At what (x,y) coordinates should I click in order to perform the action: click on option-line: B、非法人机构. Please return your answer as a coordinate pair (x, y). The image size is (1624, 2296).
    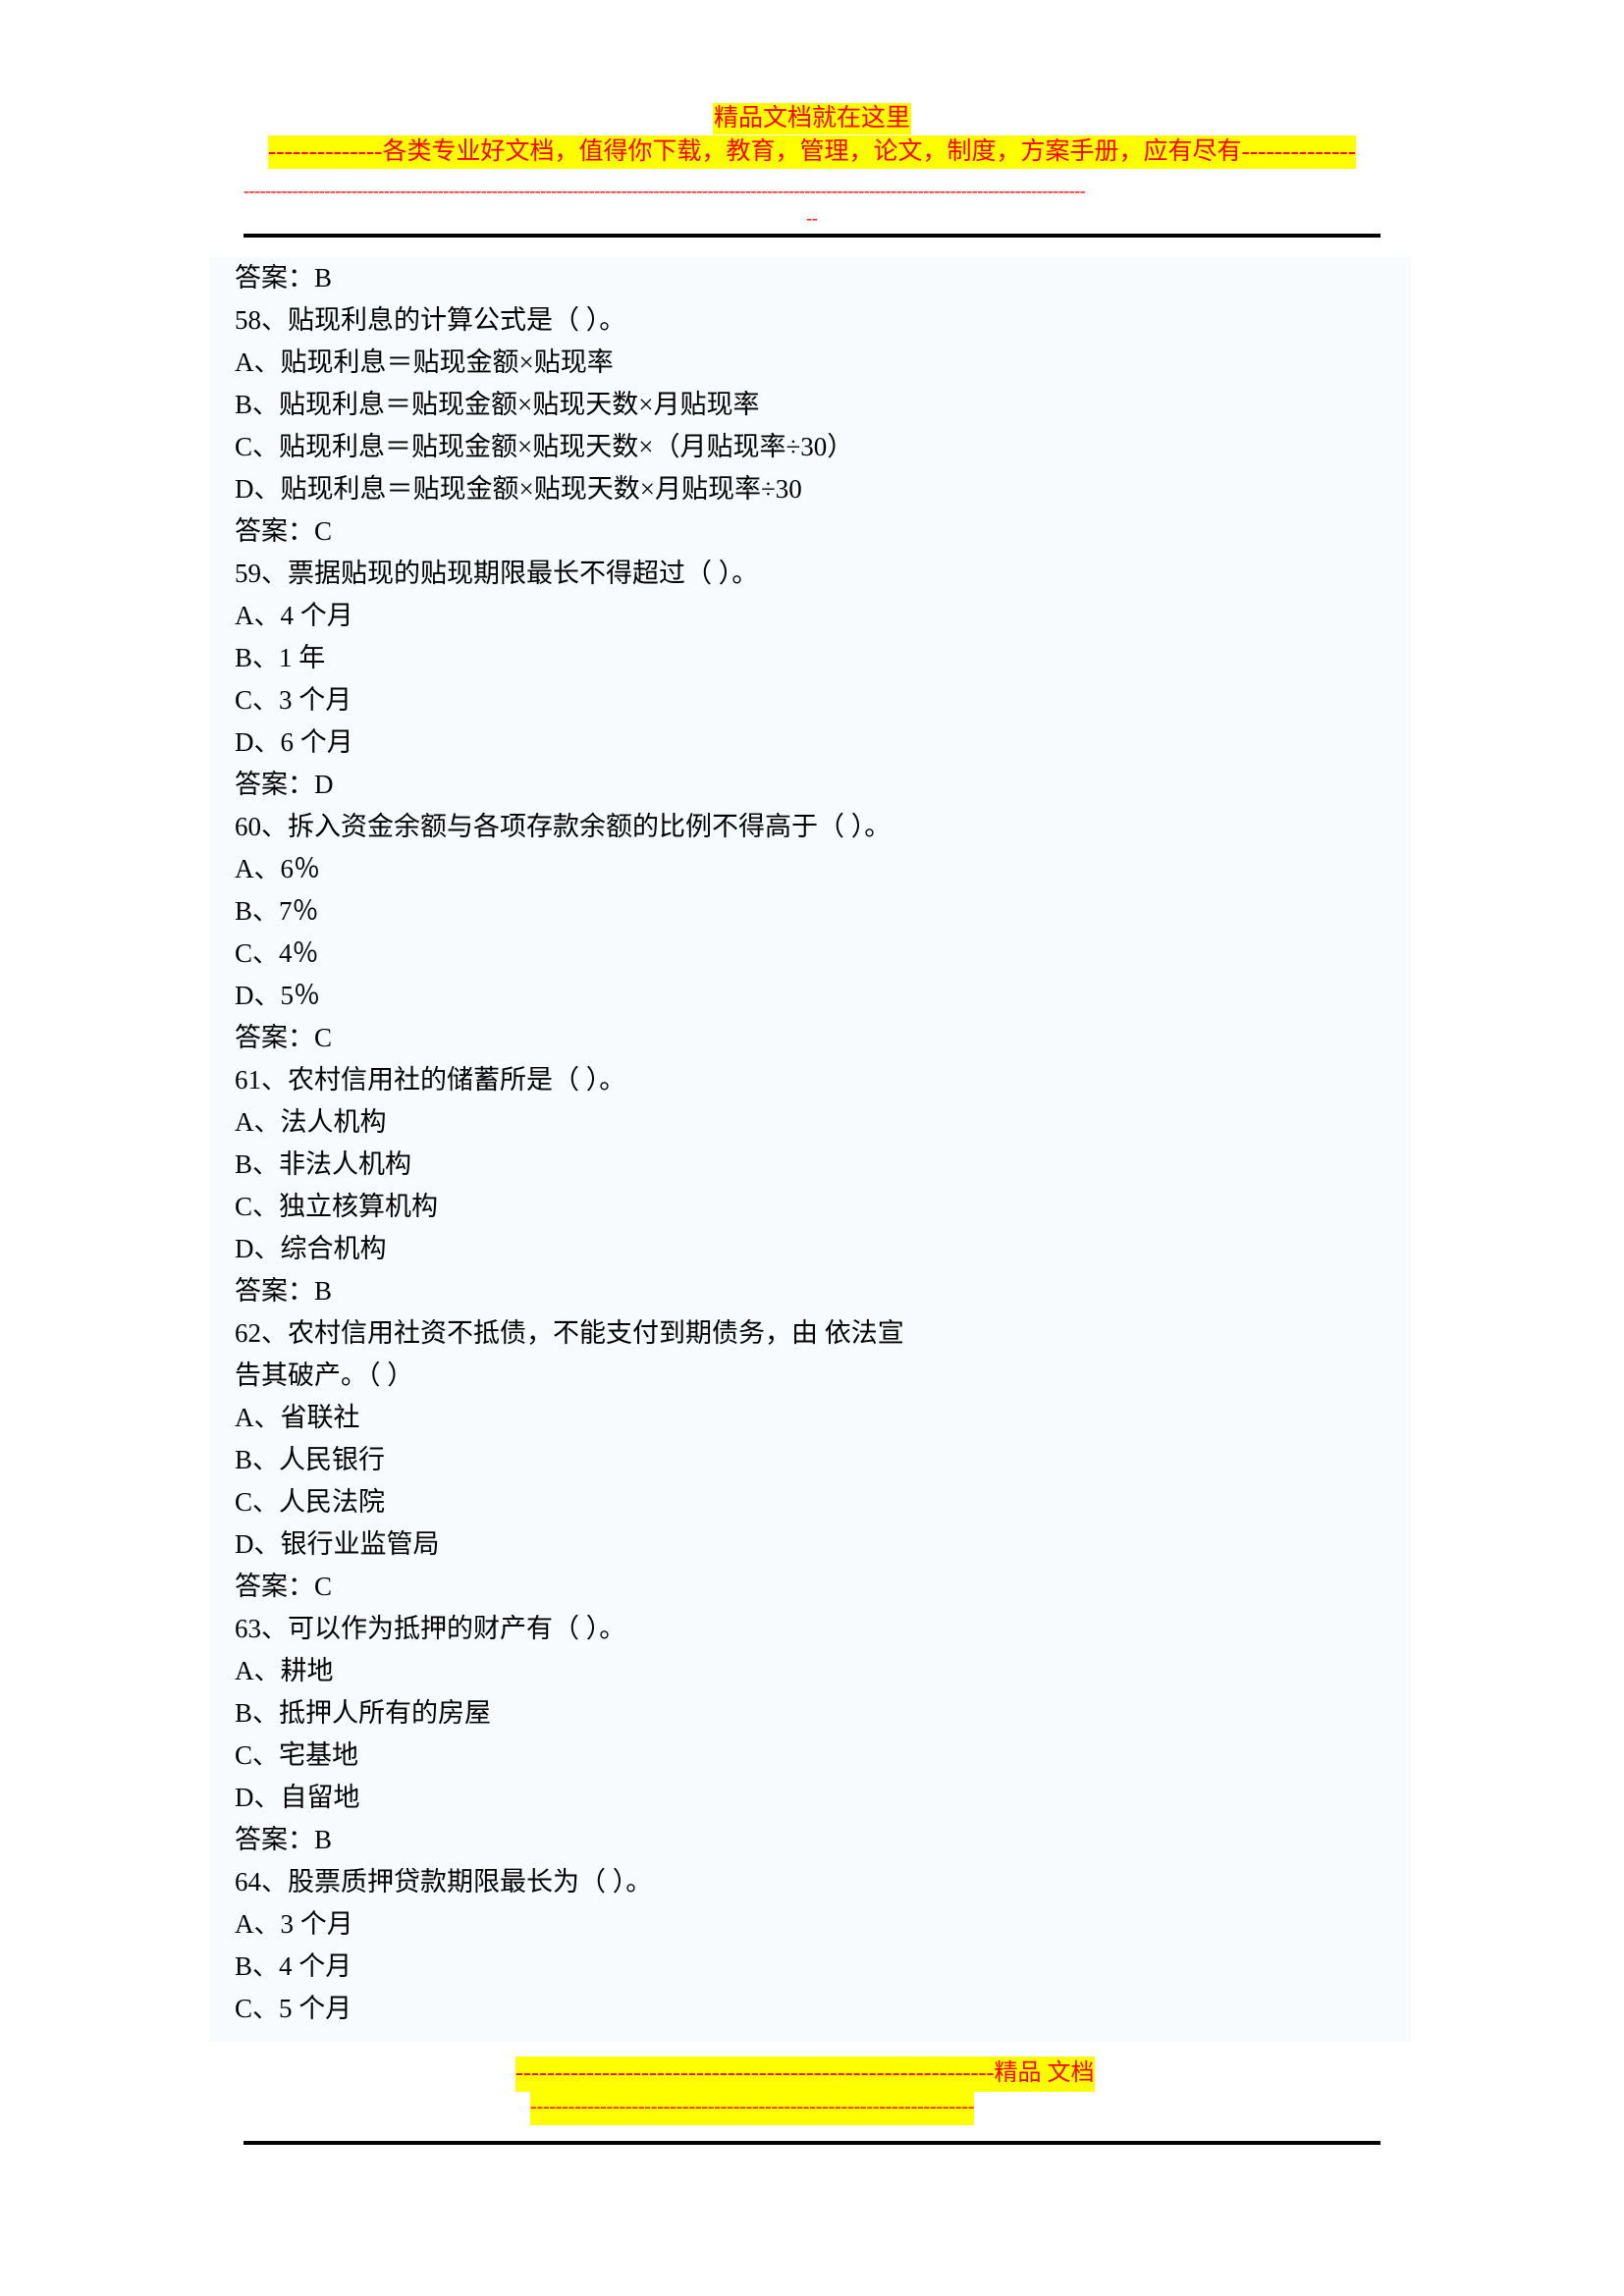
    Looking at the image, I should click on (323, 1164).